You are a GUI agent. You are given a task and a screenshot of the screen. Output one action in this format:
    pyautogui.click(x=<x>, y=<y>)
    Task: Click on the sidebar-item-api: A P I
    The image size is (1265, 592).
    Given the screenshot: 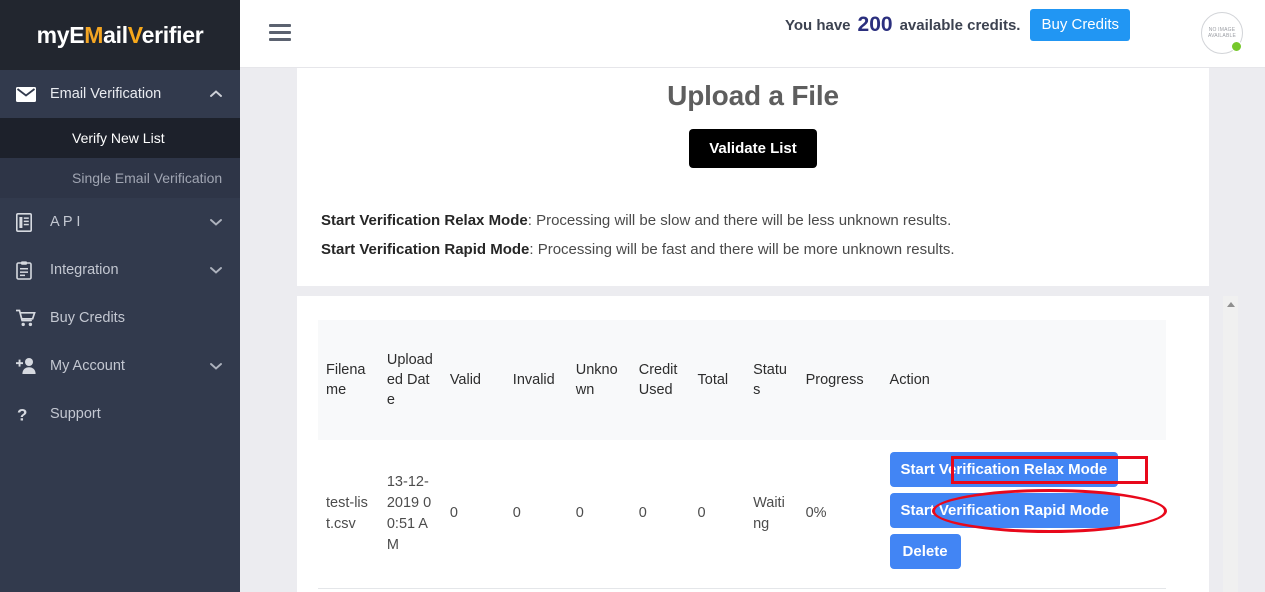 What is the action you would take?
    pyautogui.click(x=120, y=222)
    